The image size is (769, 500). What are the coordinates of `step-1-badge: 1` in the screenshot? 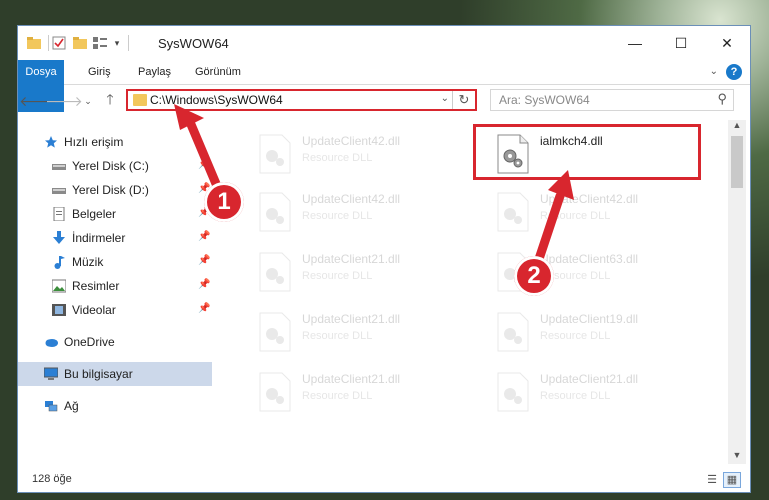 It's located at (224, 202).